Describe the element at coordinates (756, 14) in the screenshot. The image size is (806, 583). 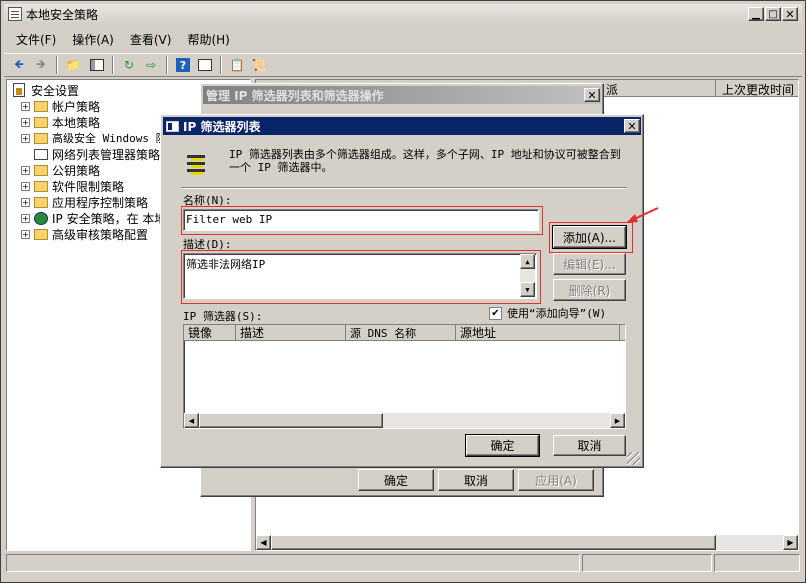
I see `minimize-button: ▁` at that location.